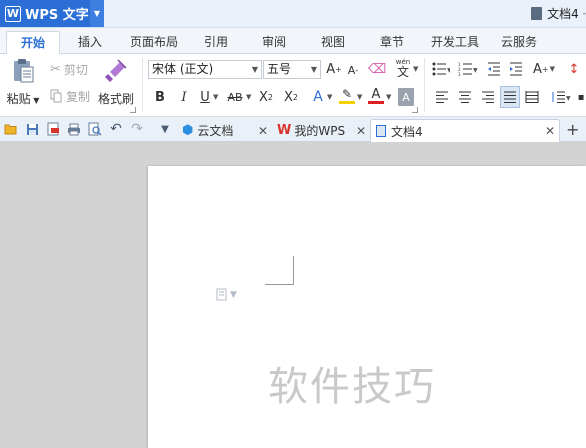 Image resolution: width=586 pixels, height=448 pixels. I want to click on font-color-icon: A, so click(376, 94).